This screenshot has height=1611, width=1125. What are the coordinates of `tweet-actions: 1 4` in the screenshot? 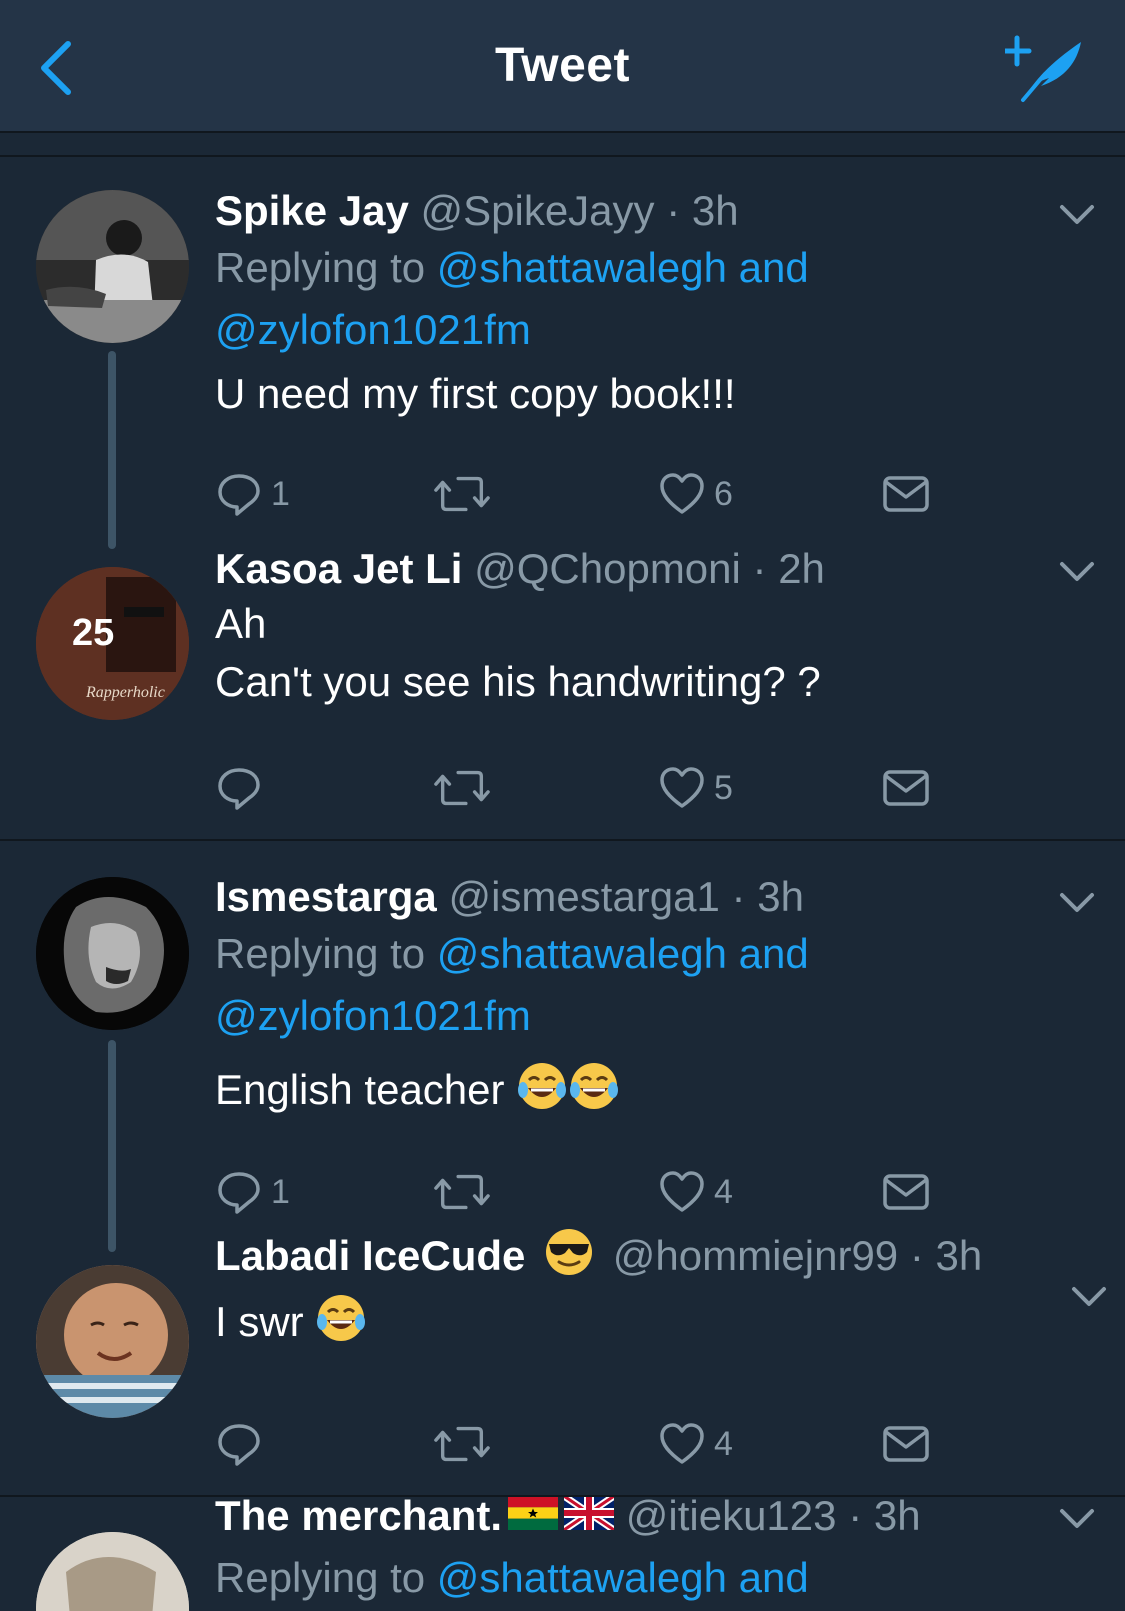 It's located at (595, 1192).